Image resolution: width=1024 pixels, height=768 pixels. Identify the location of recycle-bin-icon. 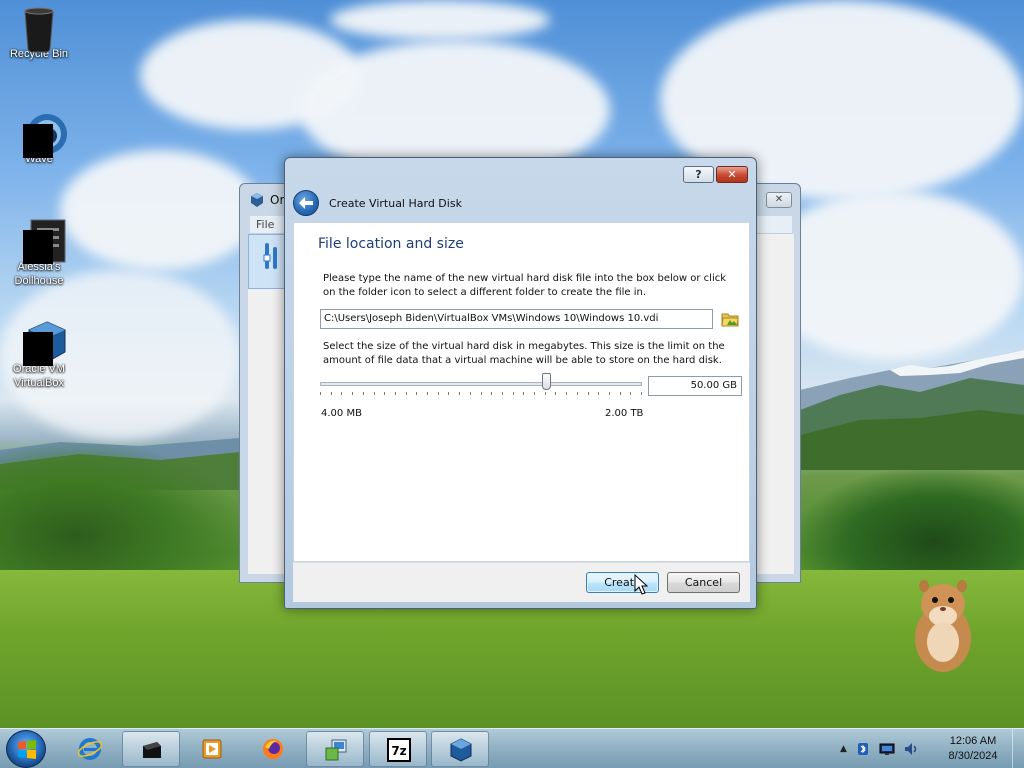
(39, 29).